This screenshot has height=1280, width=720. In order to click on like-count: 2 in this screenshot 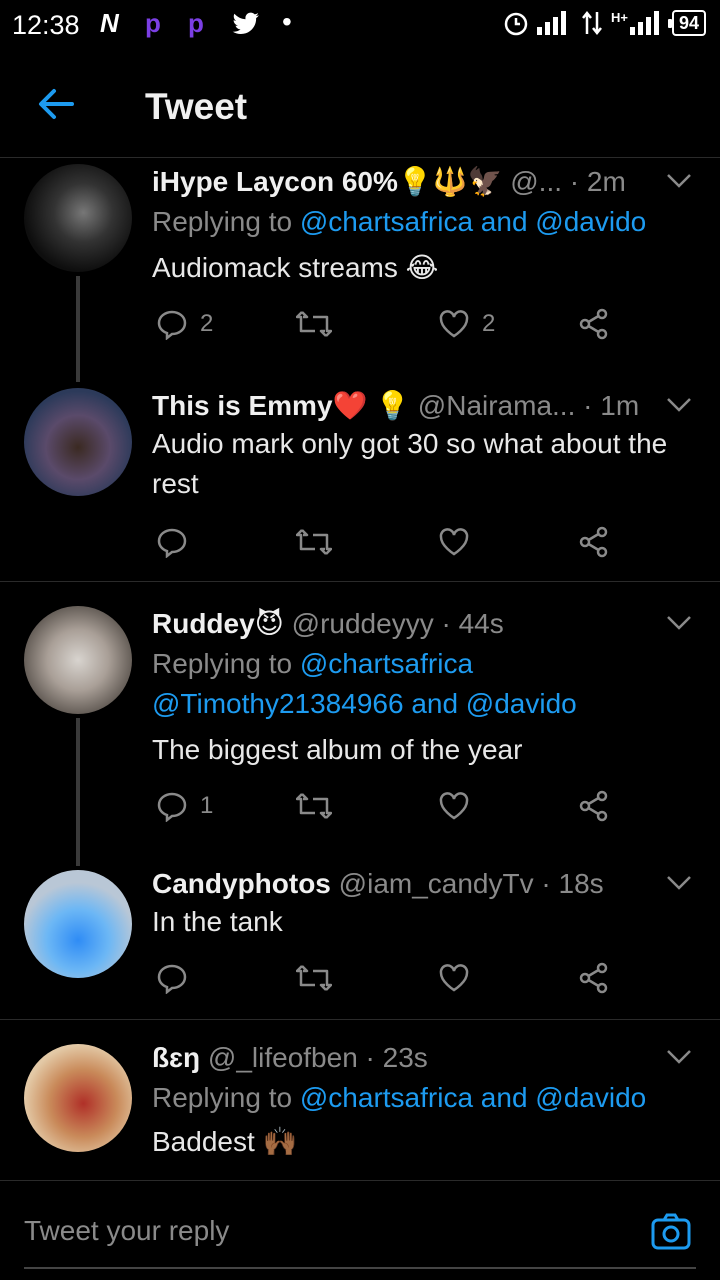, I will do `click(489, 323)`.